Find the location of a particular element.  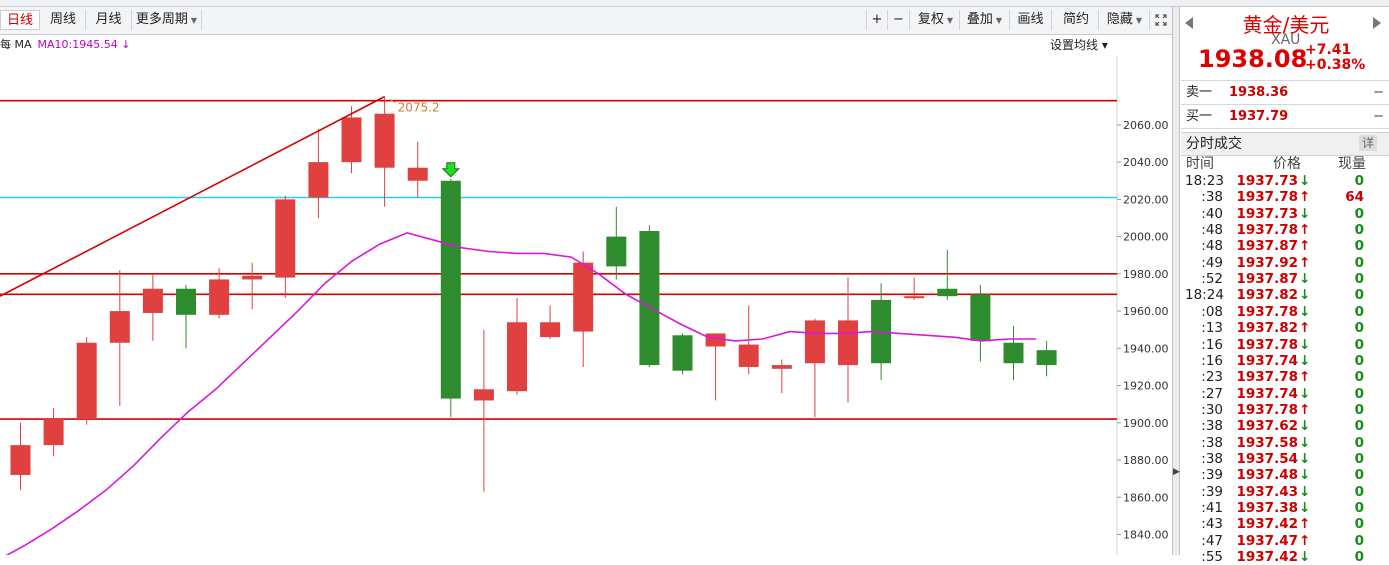

bid-row: 买一 1937.79 − is located at coordinates (1285, 116).